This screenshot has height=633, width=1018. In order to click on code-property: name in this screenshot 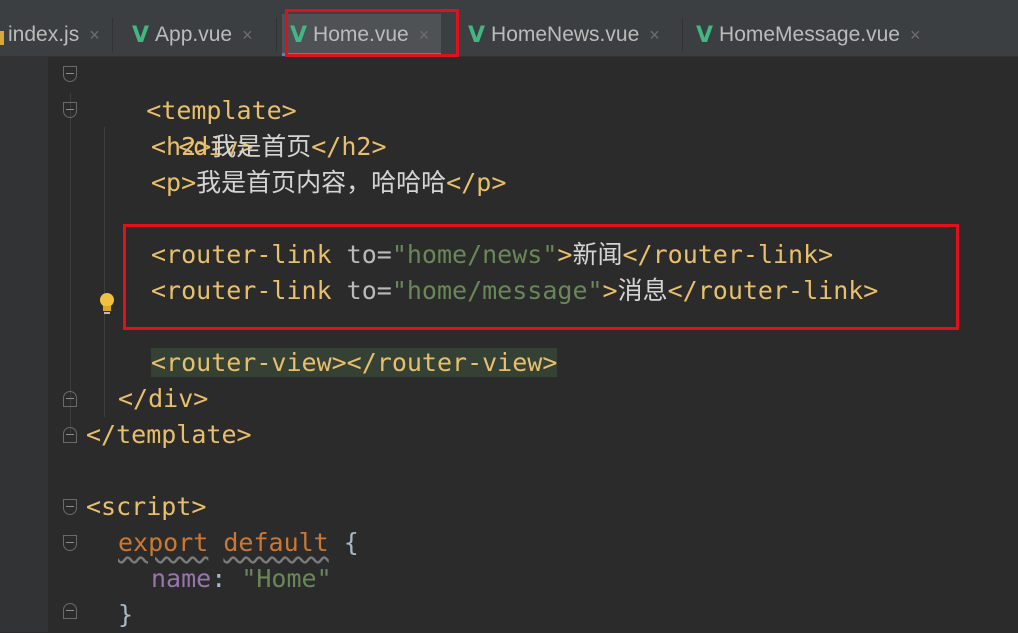, I will do `click(181, 578)`.